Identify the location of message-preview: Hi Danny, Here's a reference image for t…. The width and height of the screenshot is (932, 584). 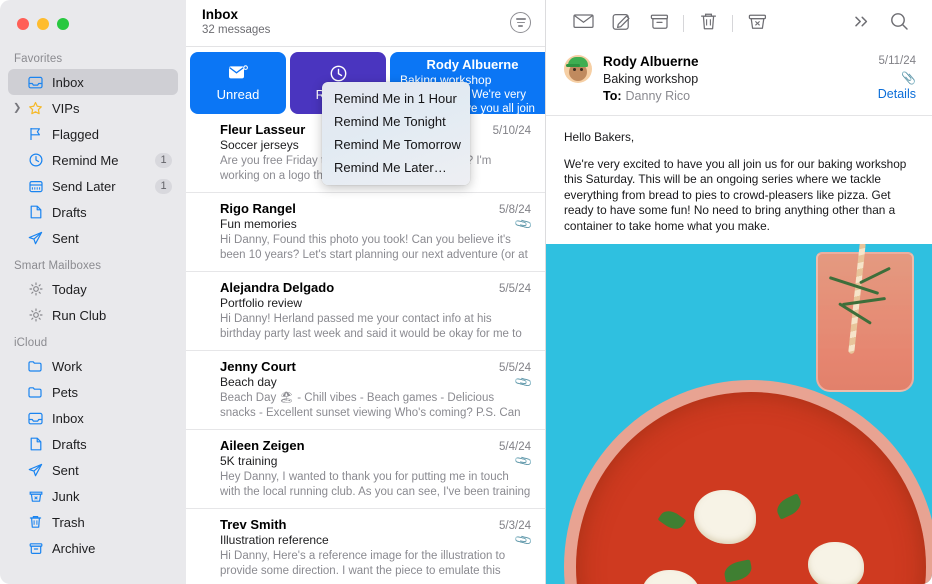
(363, 563).